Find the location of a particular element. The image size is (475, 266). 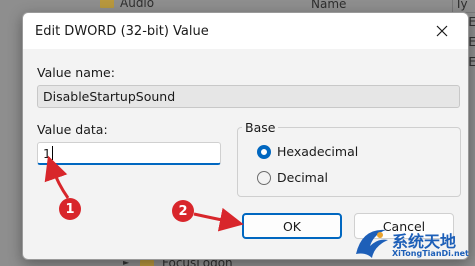

step-badge-1: 1 is located at coordinates (70, 209).